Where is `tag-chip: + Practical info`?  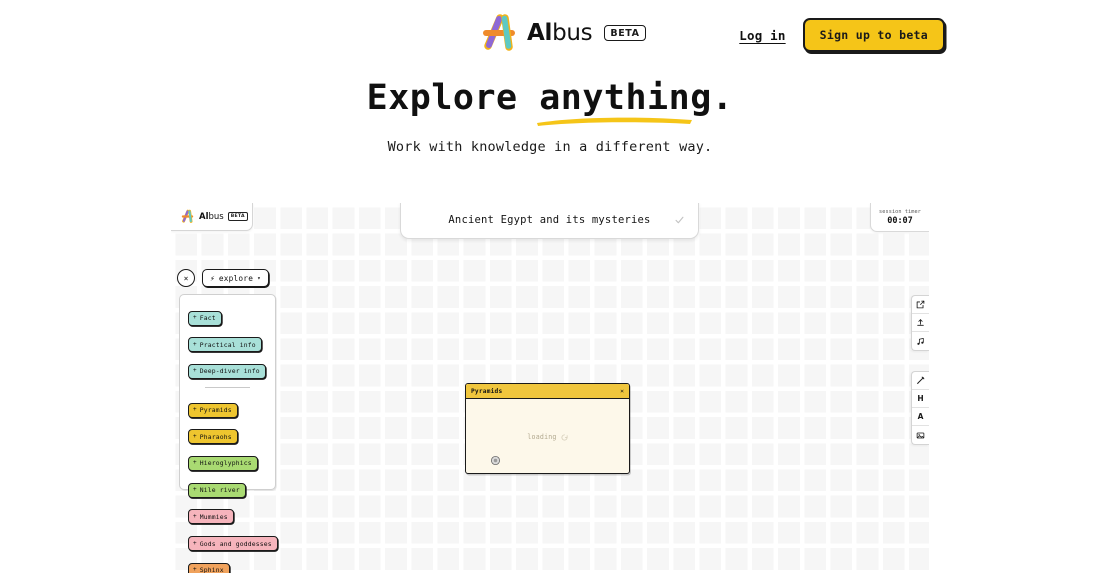 tag-chip: + Practical info is located at coordinates (225, 345).